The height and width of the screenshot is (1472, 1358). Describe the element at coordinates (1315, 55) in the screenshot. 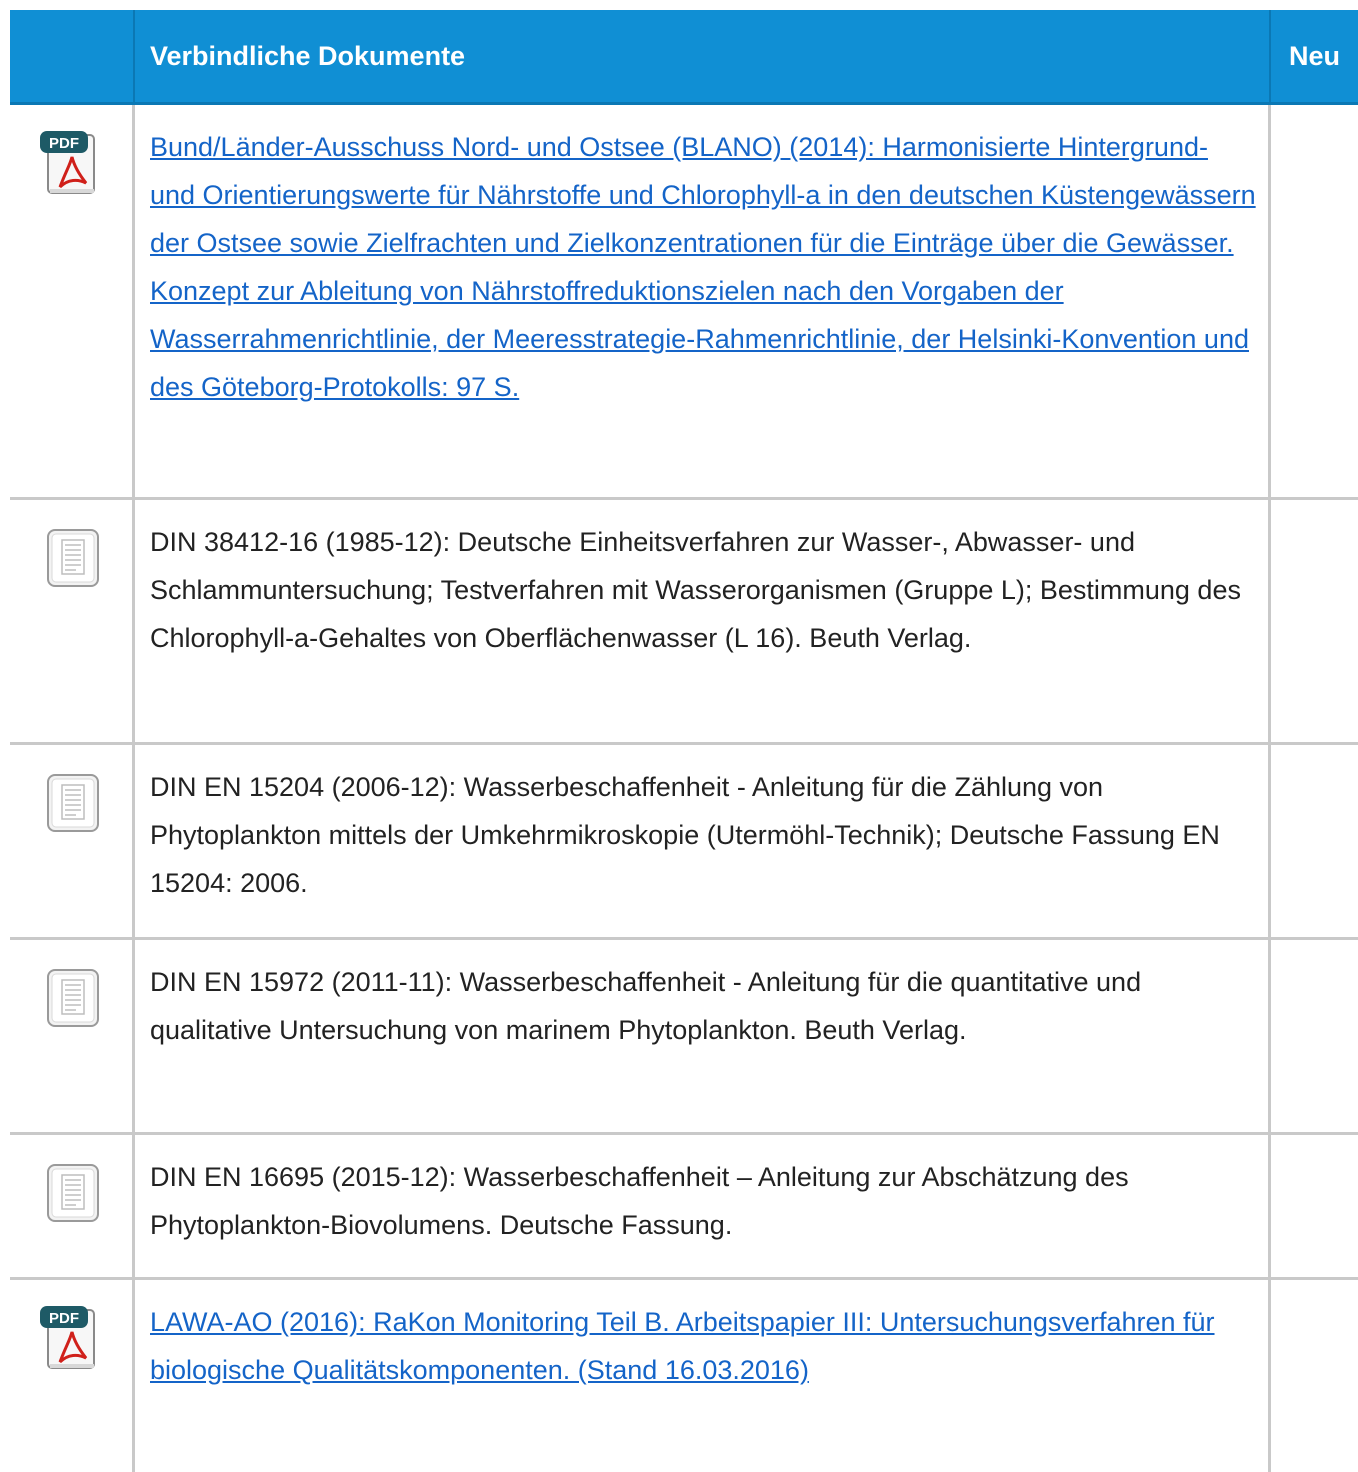

I see `header-new: Neu` at that location.